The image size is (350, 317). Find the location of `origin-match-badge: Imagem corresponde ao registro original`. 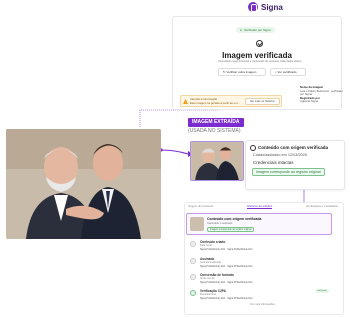

origin-match-badge: Imagem corresponde ao registro original is located at coordinates (288, 172).